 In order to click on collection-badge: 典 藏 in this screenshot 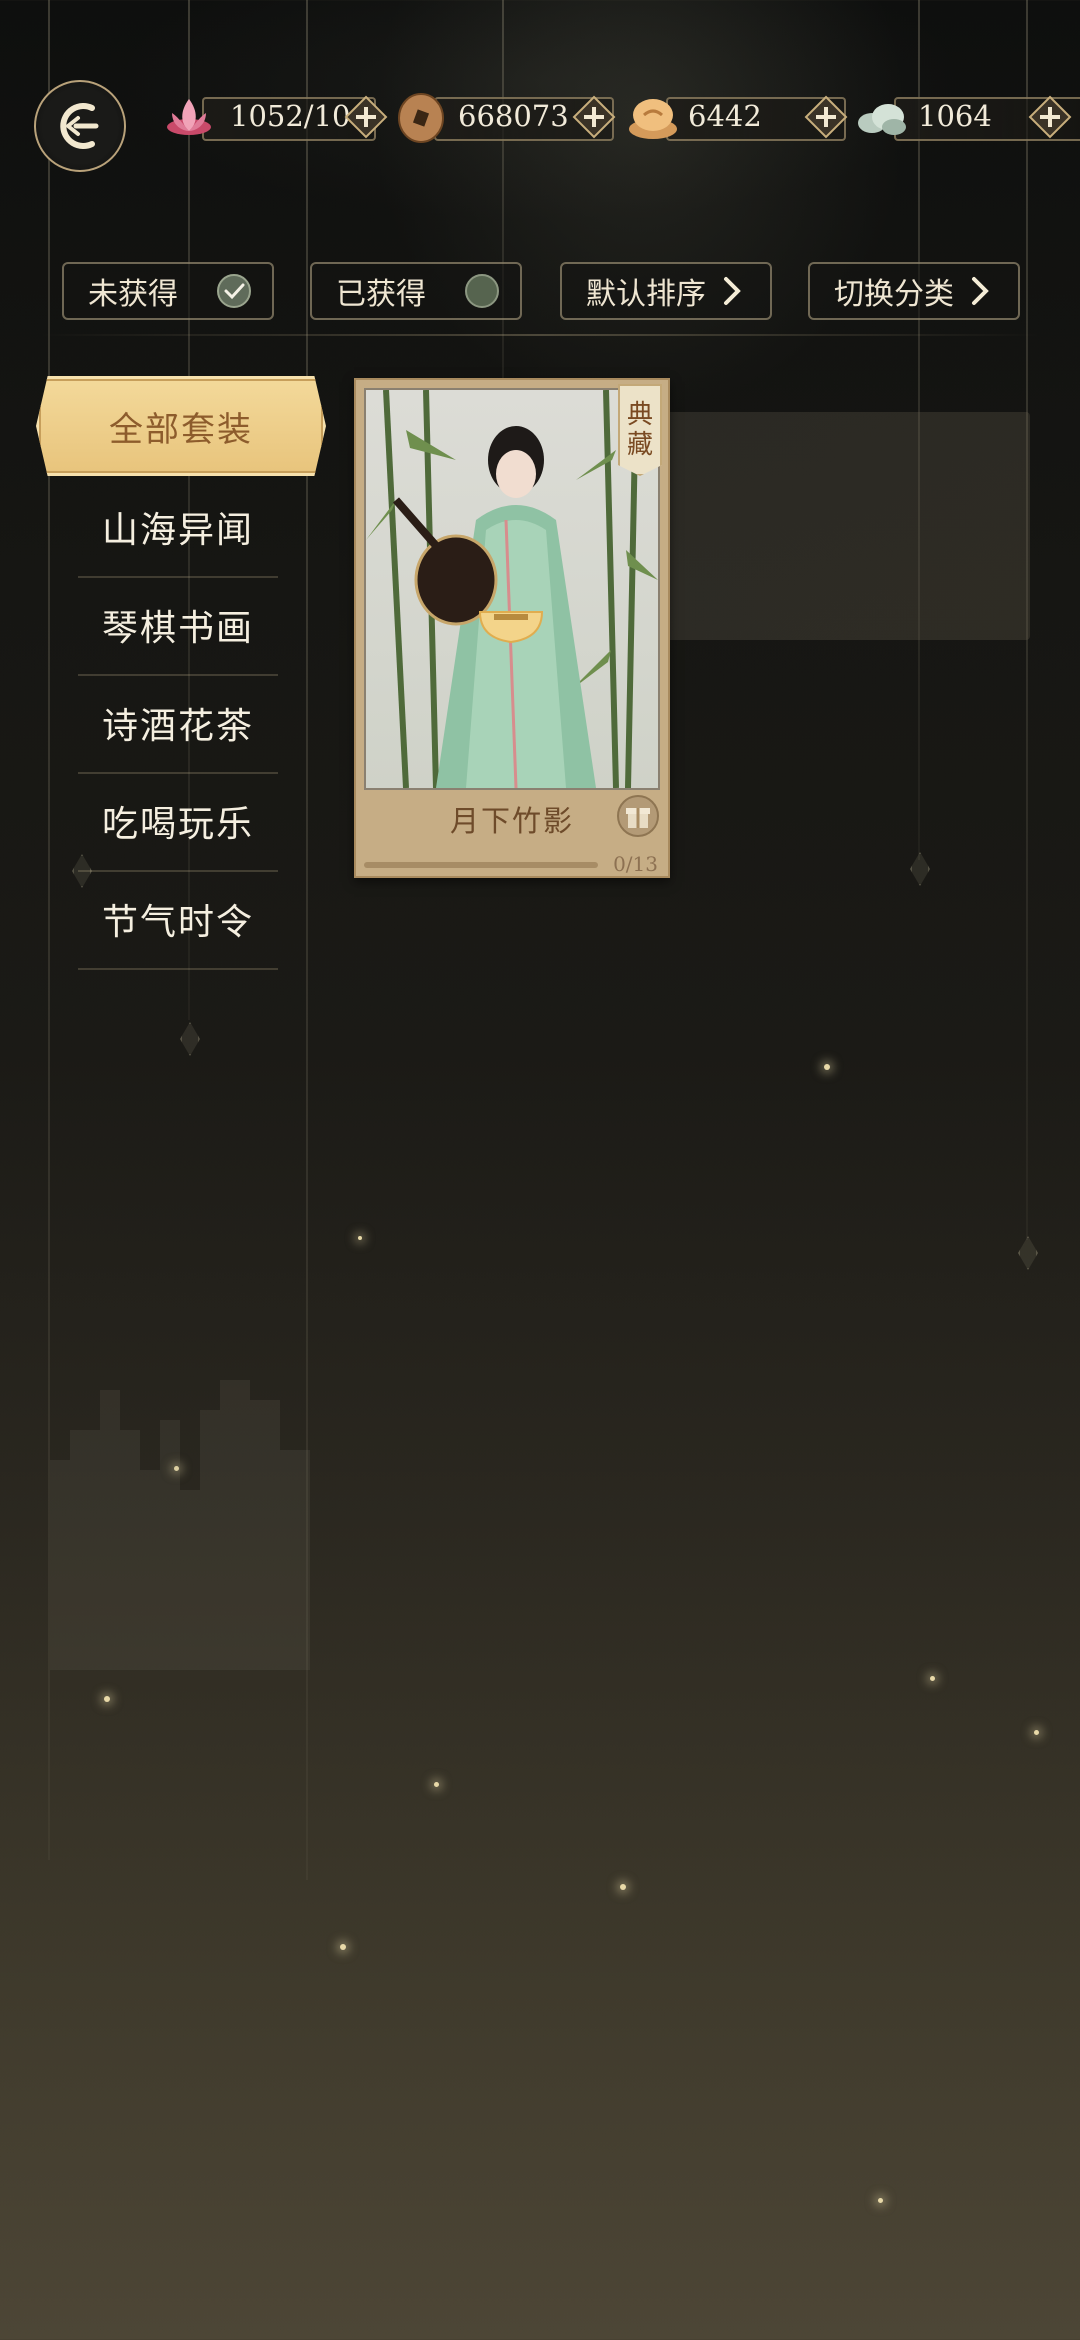, I will do `click(640, 430)`.